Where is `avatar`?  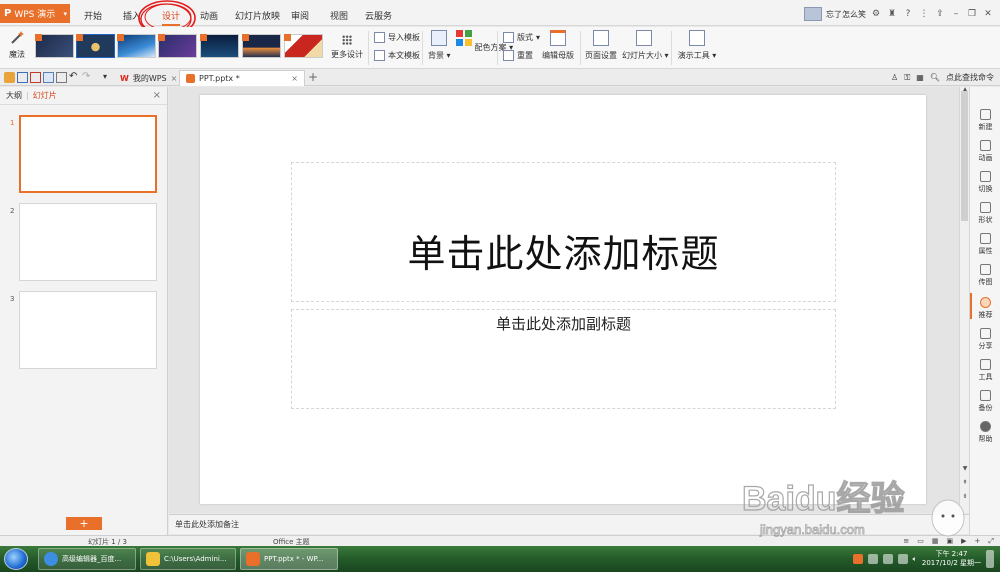
avatar is located at coordinates (813, 14).